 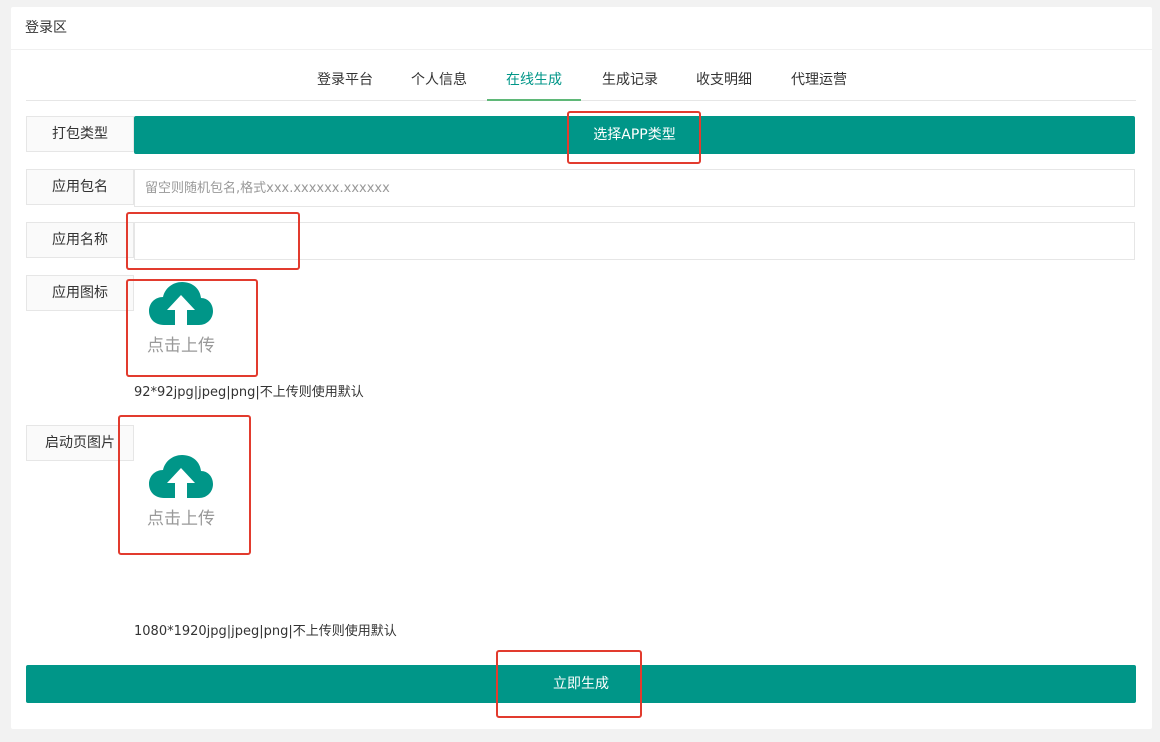 What do you see at coordinates (80, 187) in the screenshot?
I see `package-name-label: 应用包名` at bounding box center [80, 187].